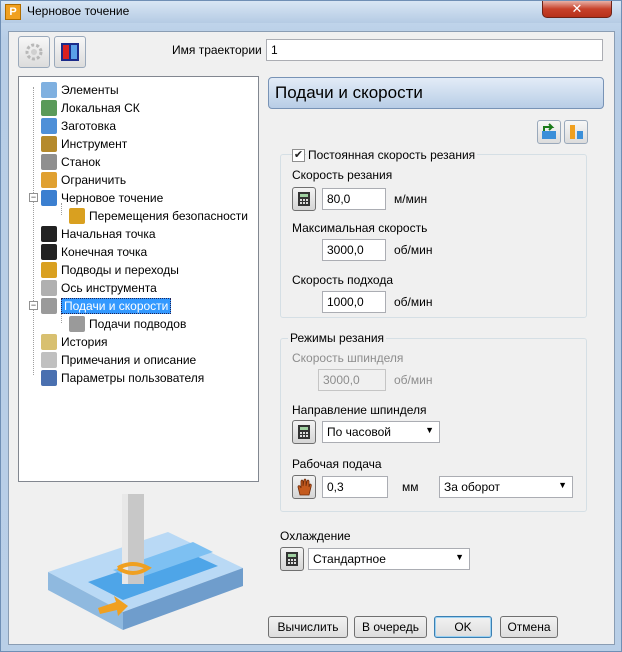 Image resolution: width=622 pixels, height=652 pixels. Describe the element at coordinates (49, 378) in the screenshot. I see `user-params-icon` at that location.